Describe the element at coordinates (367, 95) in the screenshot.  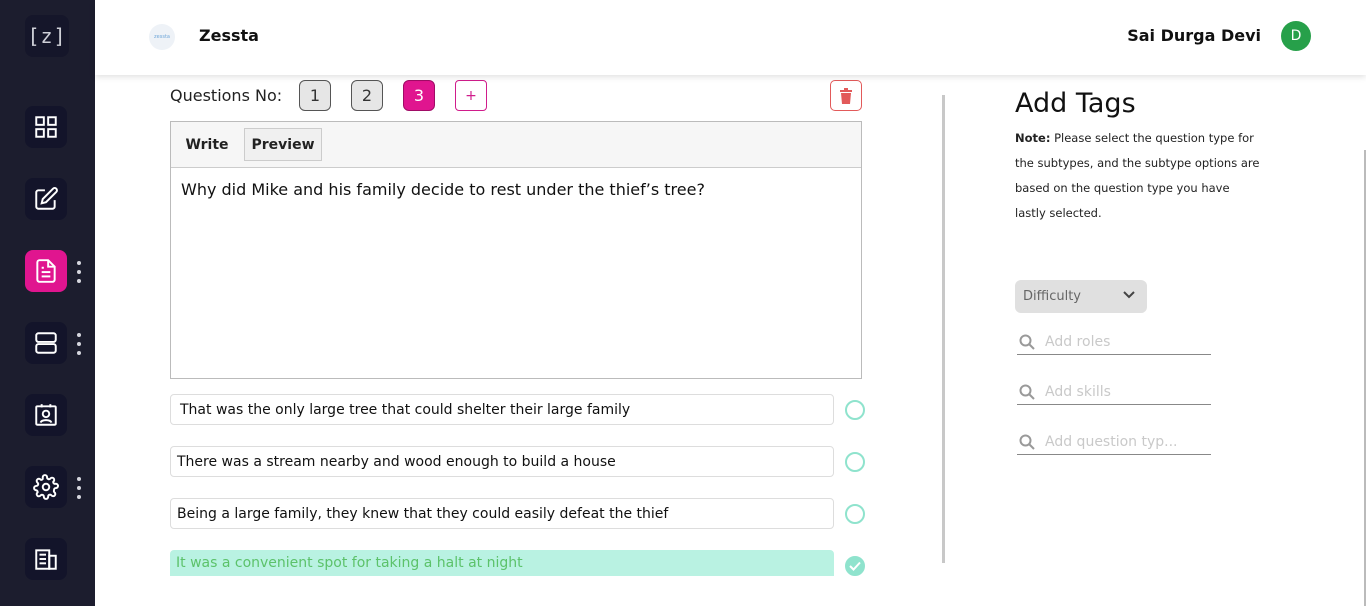
I see `question-number-button: 2` at that location.